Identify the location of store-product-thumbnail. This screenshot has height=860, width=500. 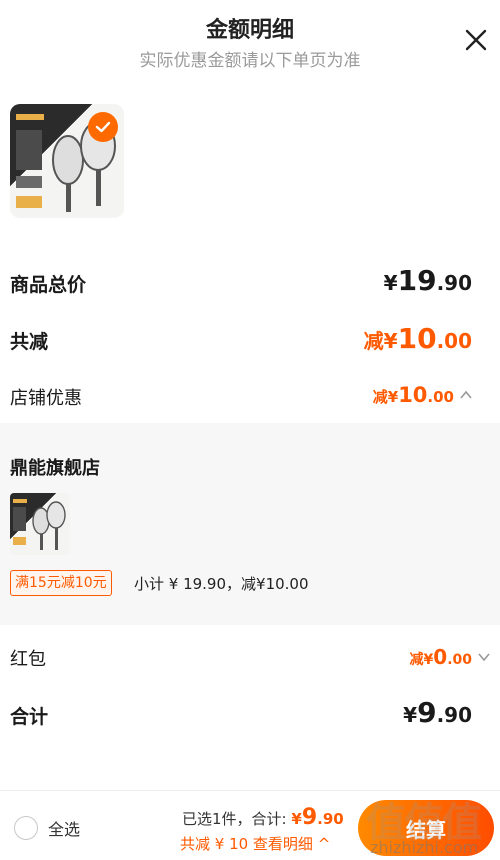
(40, 524).